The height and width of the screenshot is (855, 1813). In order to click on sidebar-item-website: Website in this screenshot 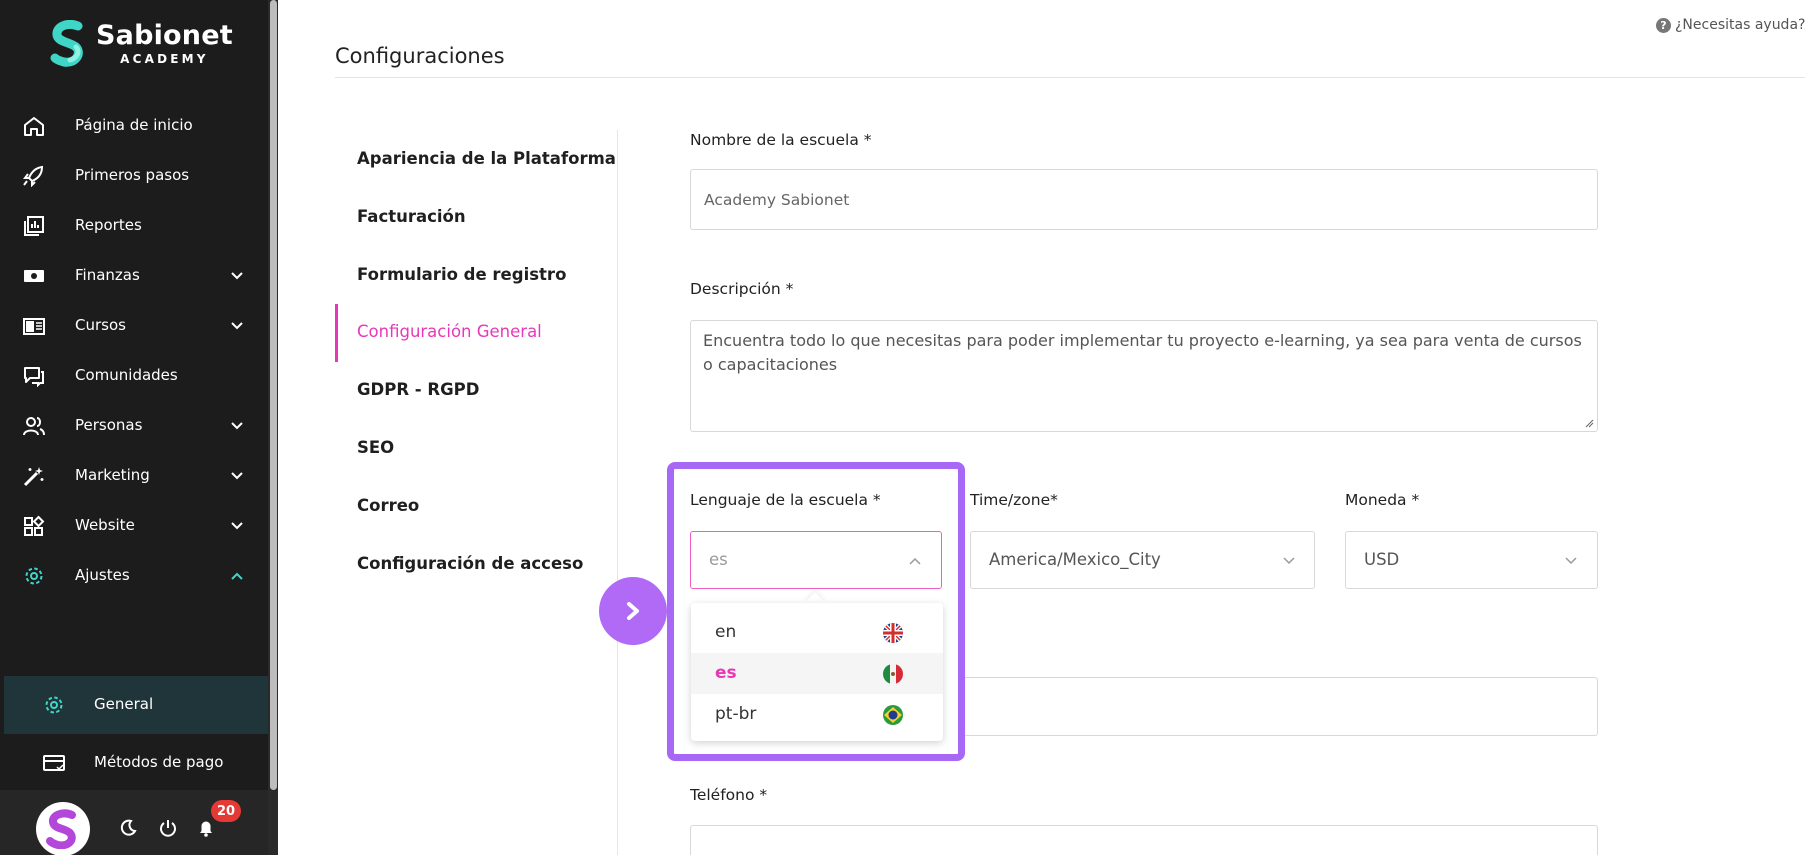, I will do `click(134, 526)`.